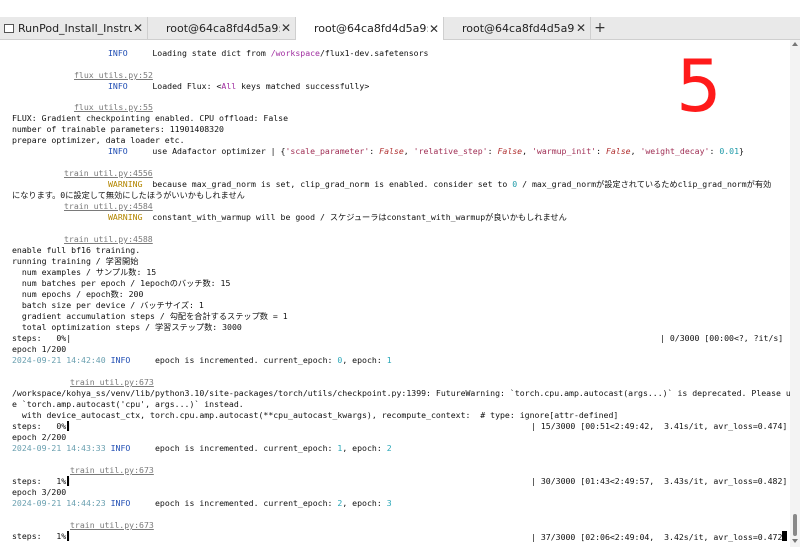  What do you see at coordinates (75, 261) in the screenshot?
I see `log-line: running training / 学習開始` at bounding box center [75, 261].